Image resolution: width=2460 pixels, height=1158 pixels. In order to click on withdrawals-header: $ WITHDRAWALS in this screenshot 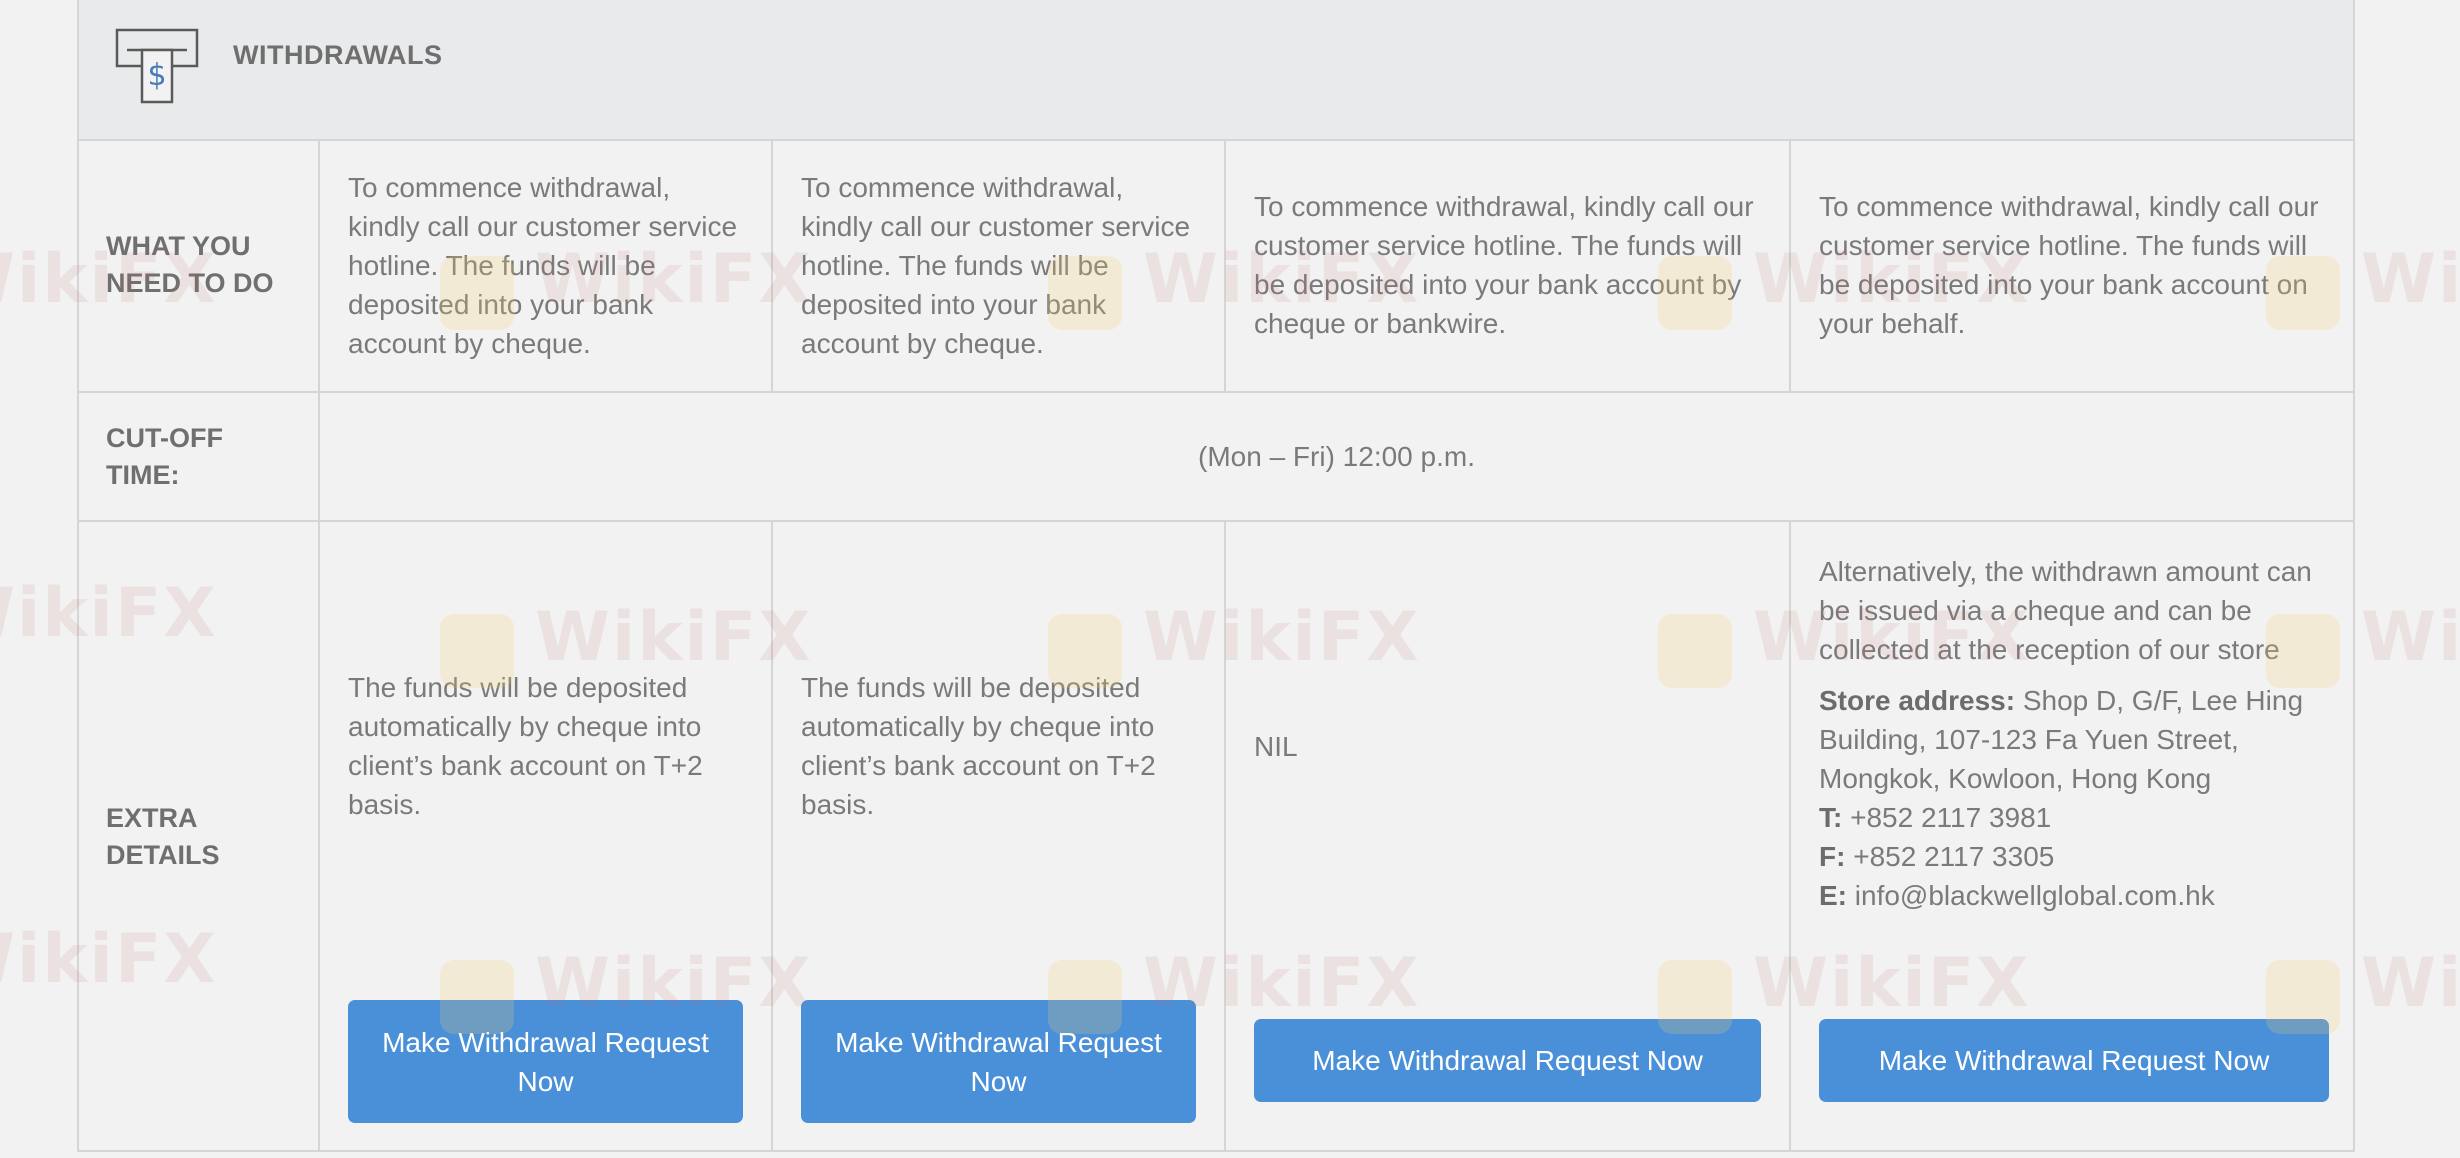, I will do `click(1216, 70)`.